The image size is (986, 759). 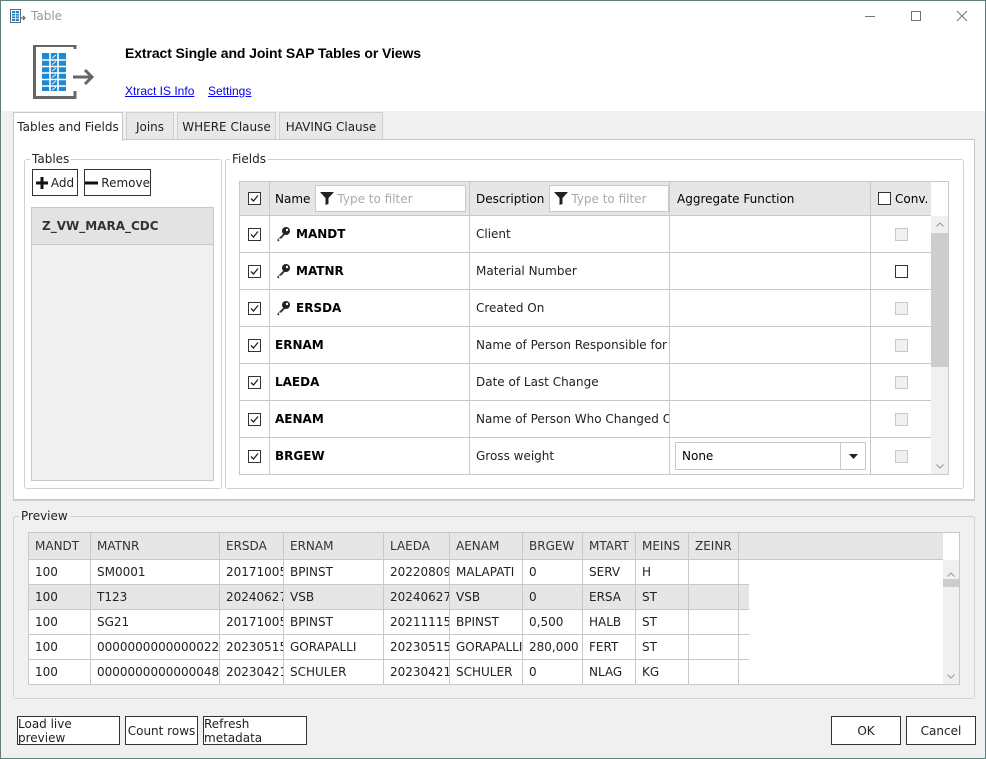 I want to click on conv-header-label: Conv., so click(x=912, y=198).